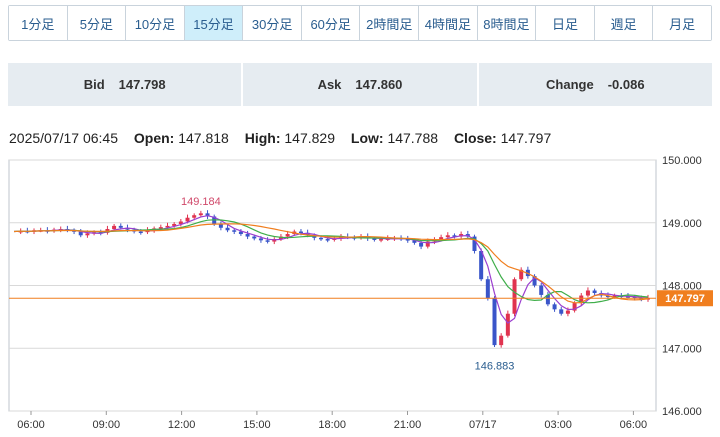  Describe the element at coordinates (495, 367) in the screenshot. I see `low-annotation: 146.883` at that location.